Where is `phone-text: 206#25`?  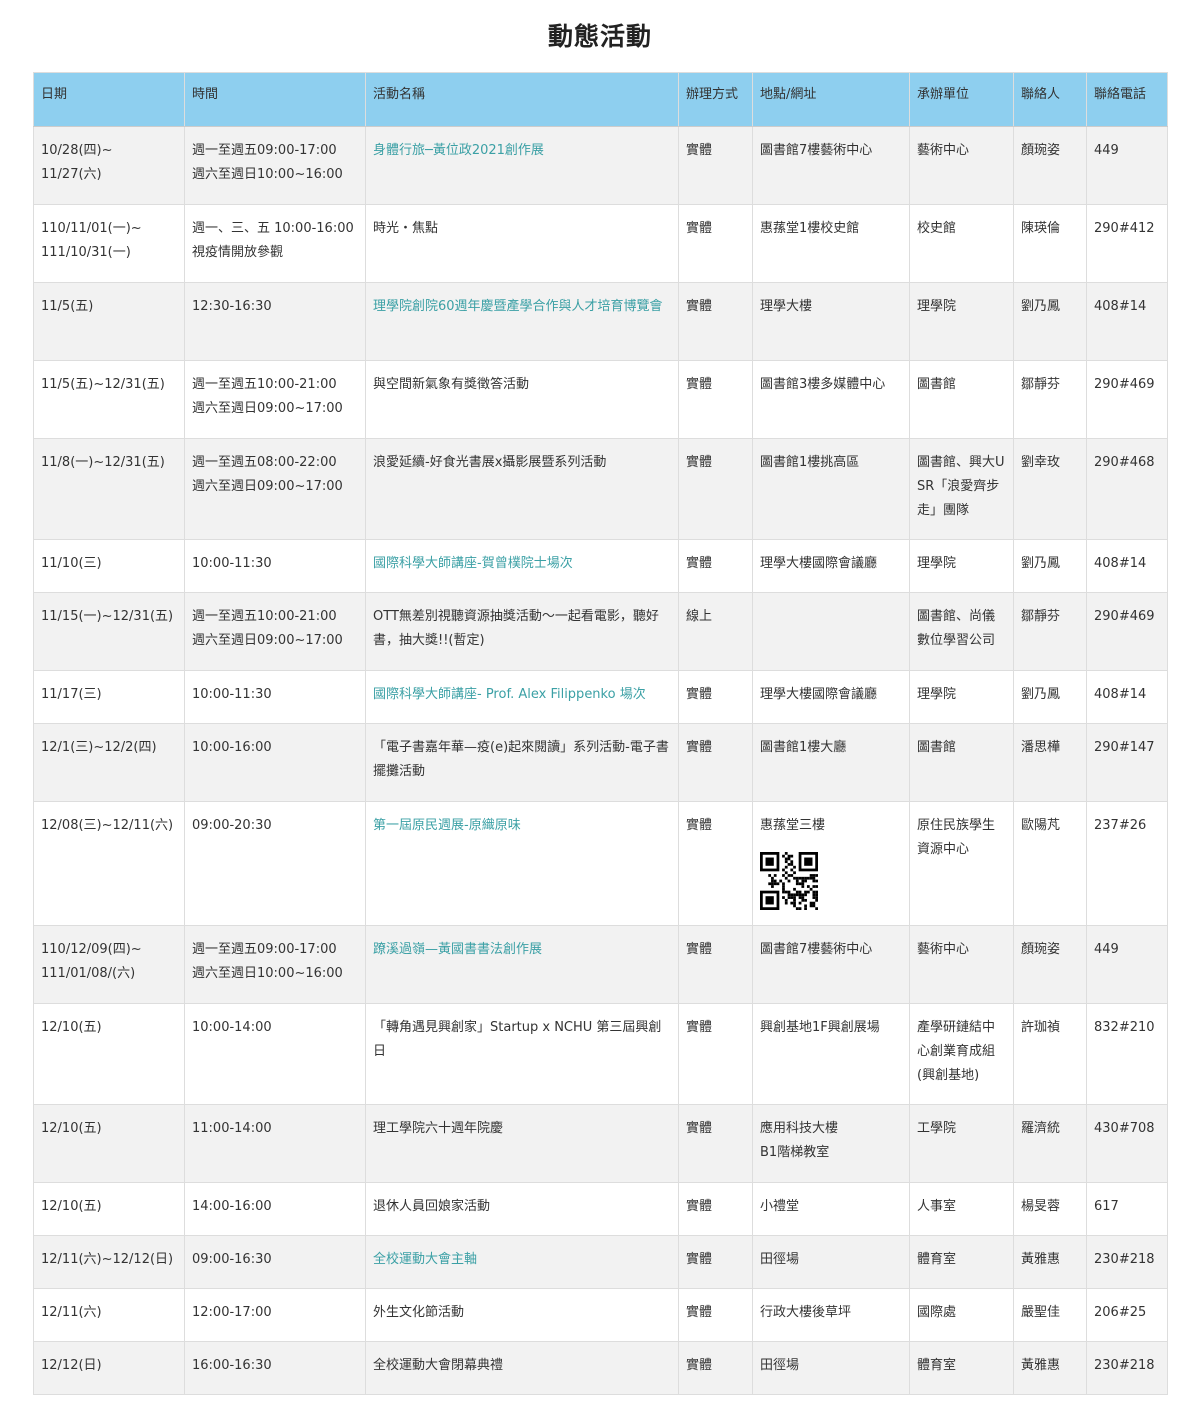
phone-text: 206#25 is located at coordinates (1120, 1312).